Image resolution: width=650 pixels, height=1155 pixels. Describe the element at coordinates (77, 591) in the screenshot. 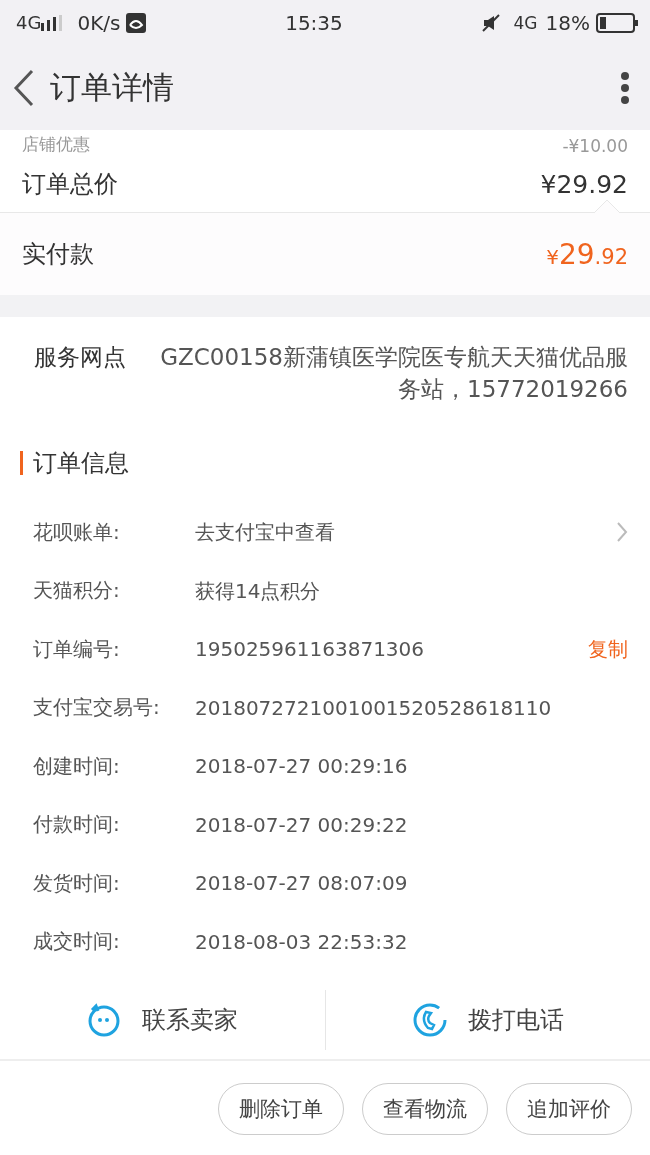

I see `info-label: 天猫积分:` at that location.